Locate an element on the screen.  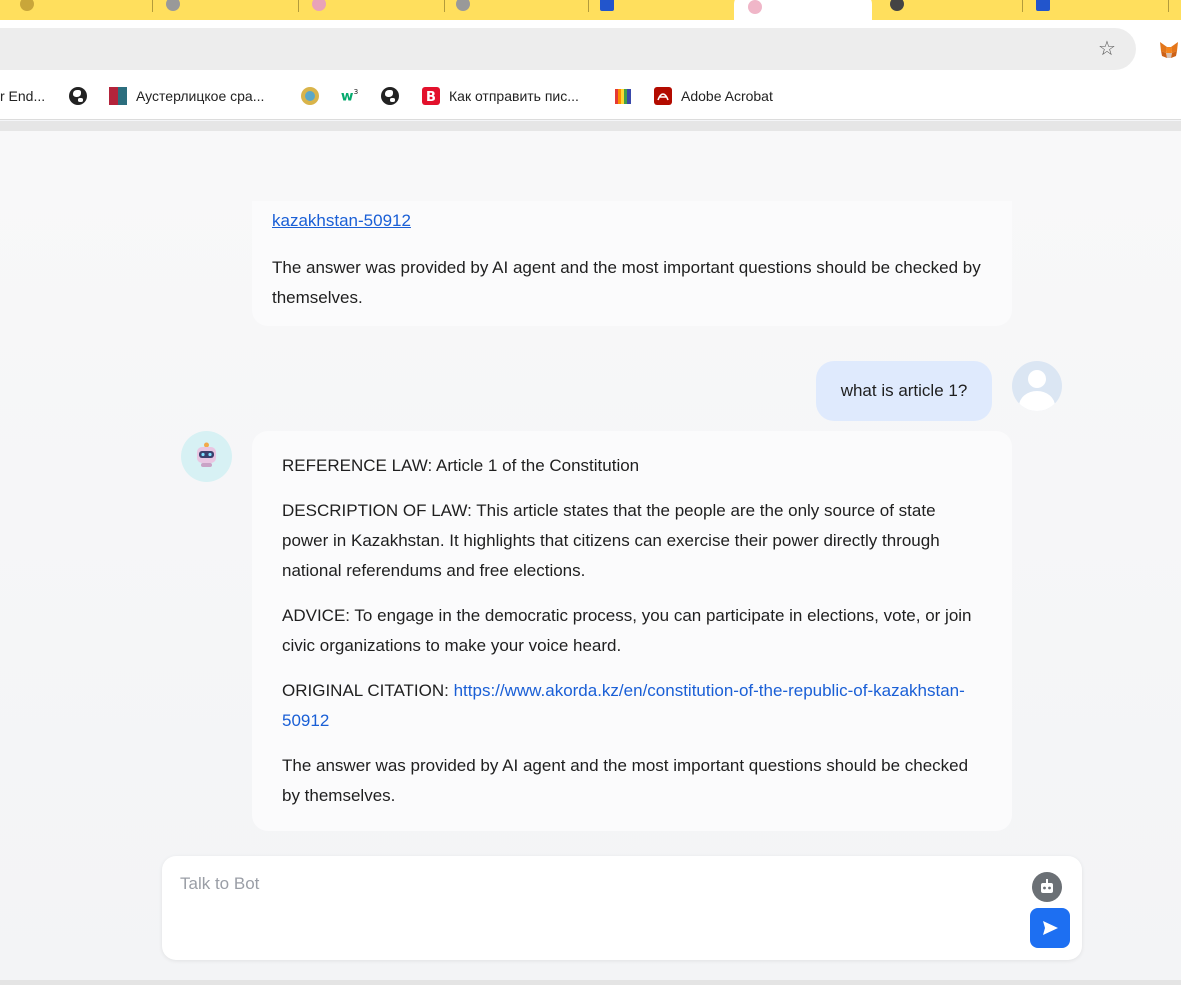
robot-face-icon is located at coordinates (206, 454).